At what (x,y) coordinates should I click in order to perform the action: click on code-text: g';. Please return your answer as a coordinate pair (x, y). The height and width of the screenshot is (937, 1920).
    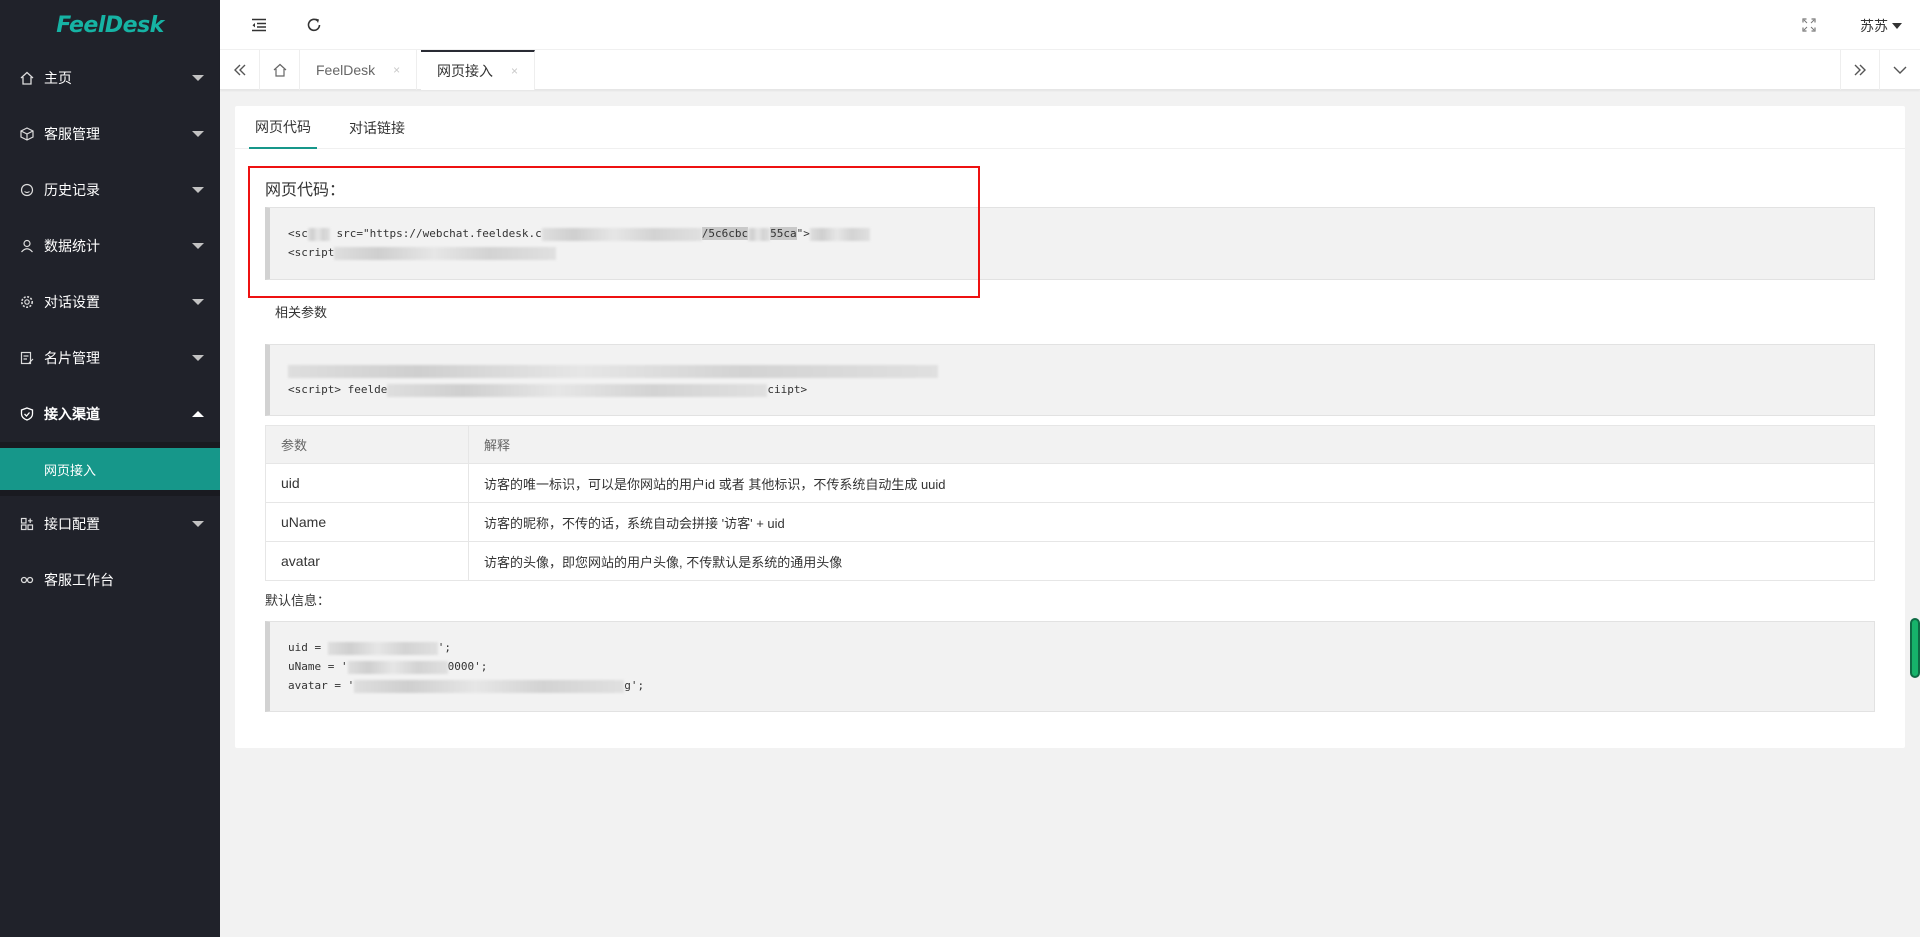
    Looking at the image, I should click on (634, 685).